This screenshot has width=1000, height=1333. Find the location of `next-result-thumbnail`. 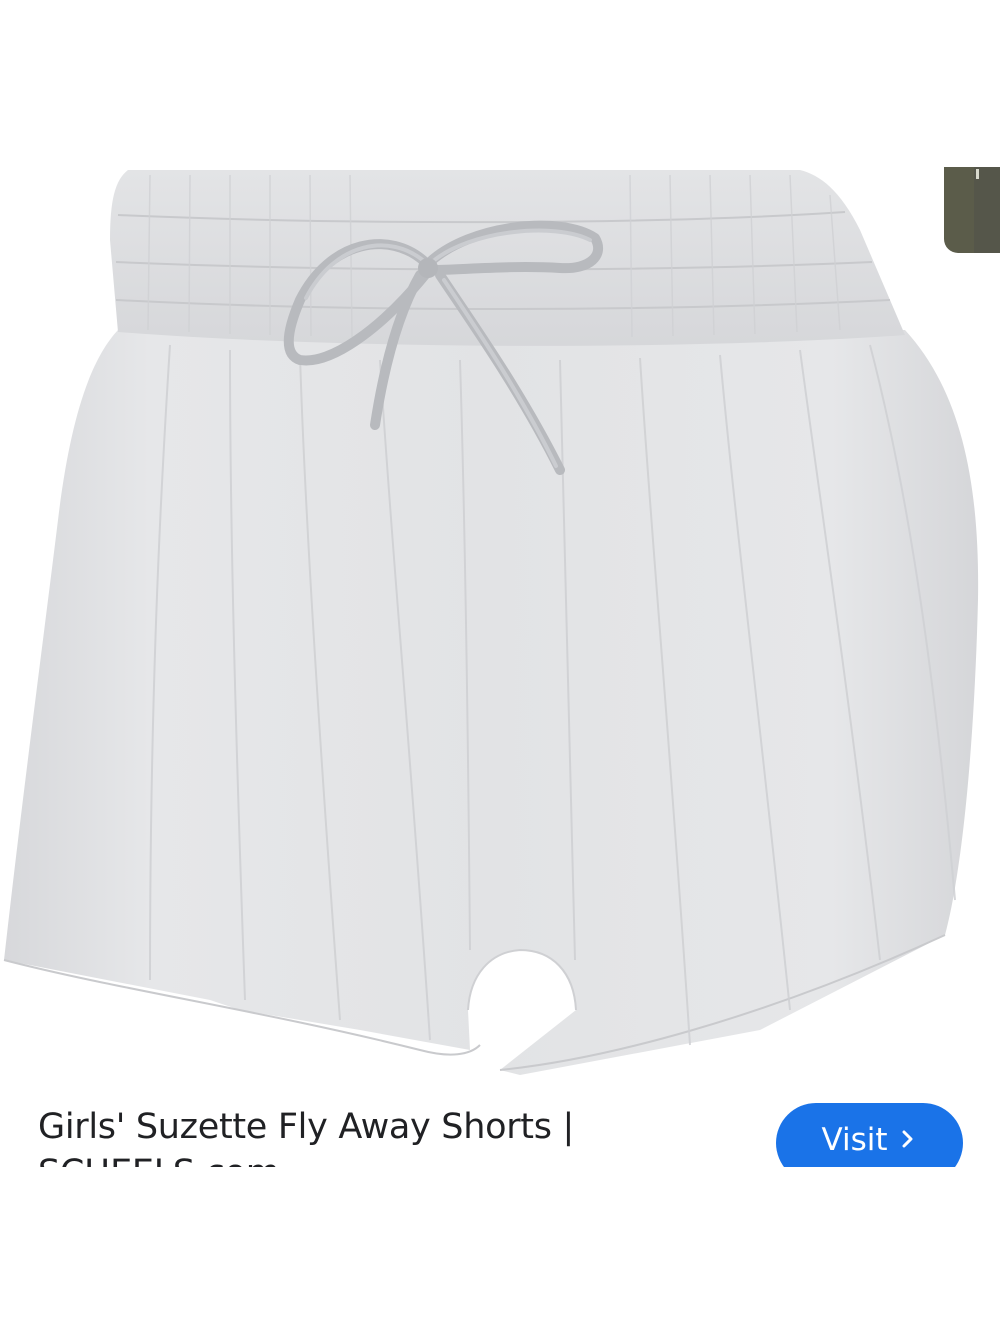

next-result-thumbnail is located at coordinates (972, 210).